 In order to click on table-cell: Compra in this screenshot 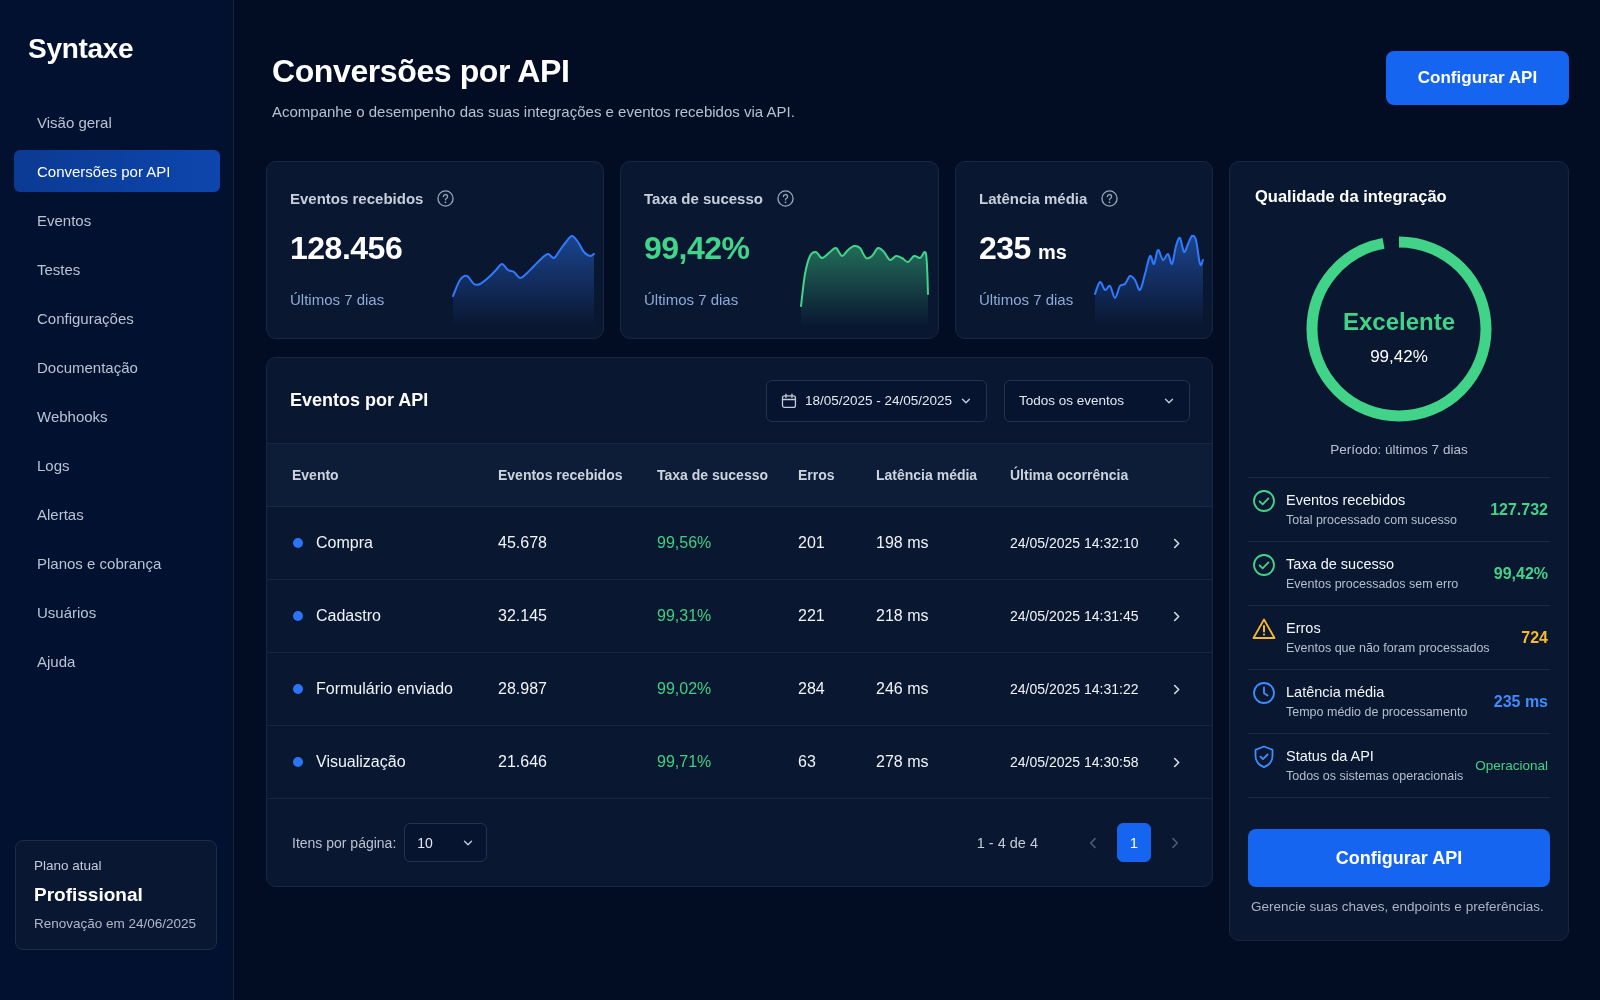, I will do `click(344, 543)`.